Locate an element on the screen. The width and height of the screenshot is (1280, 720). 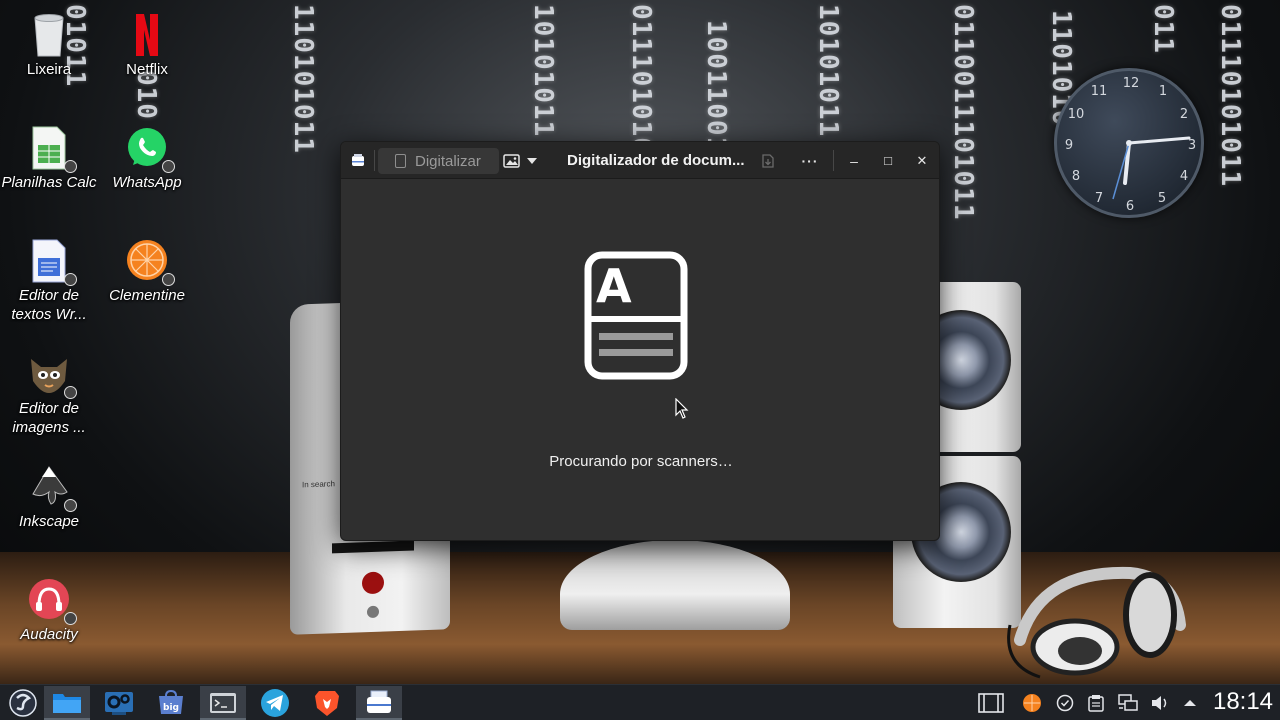
tray-clipboard is located at coordinates (1096, 703).